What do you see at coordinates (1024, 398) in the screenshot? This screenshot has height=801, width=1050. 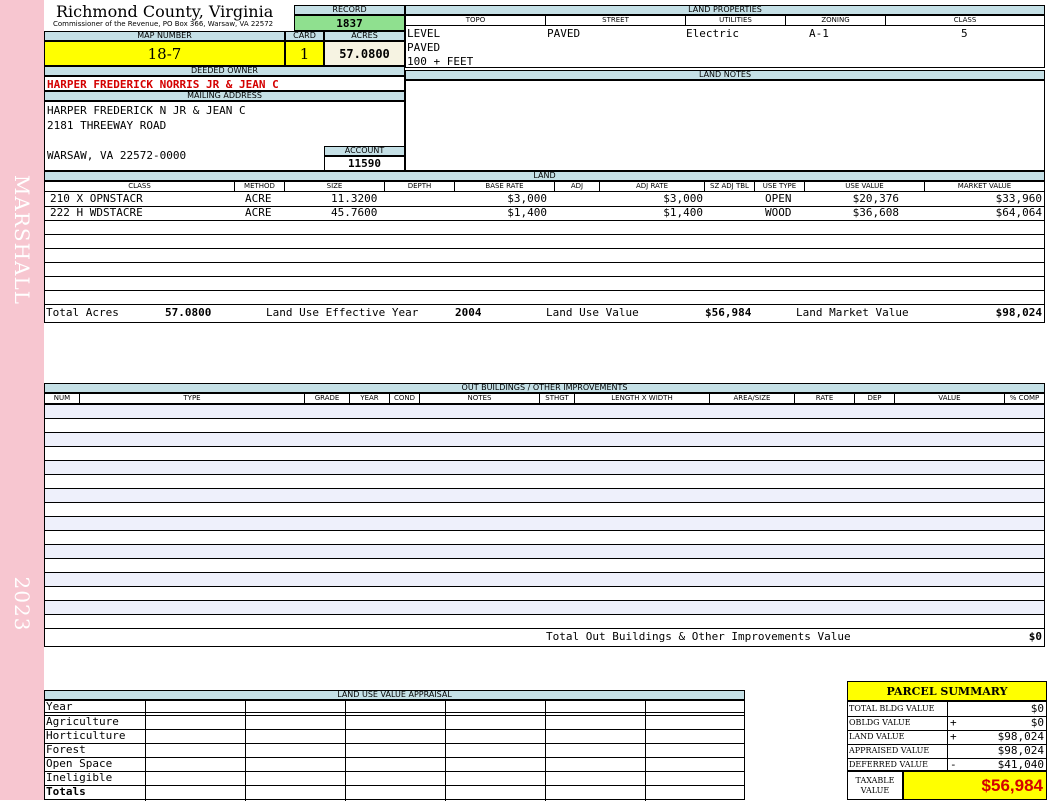 I see `ob-col-pct-comp: % COMP` at bounding box center [1024, 398].